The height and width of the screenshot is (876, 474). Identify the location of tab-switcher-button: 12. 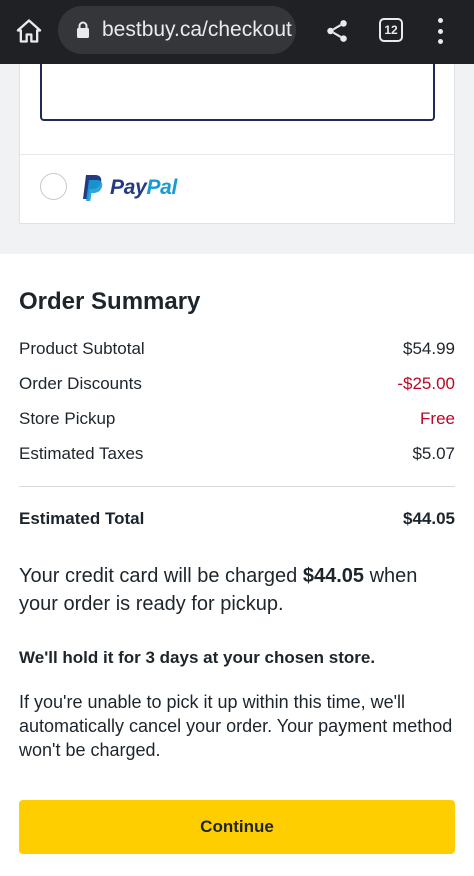
(391, 30).